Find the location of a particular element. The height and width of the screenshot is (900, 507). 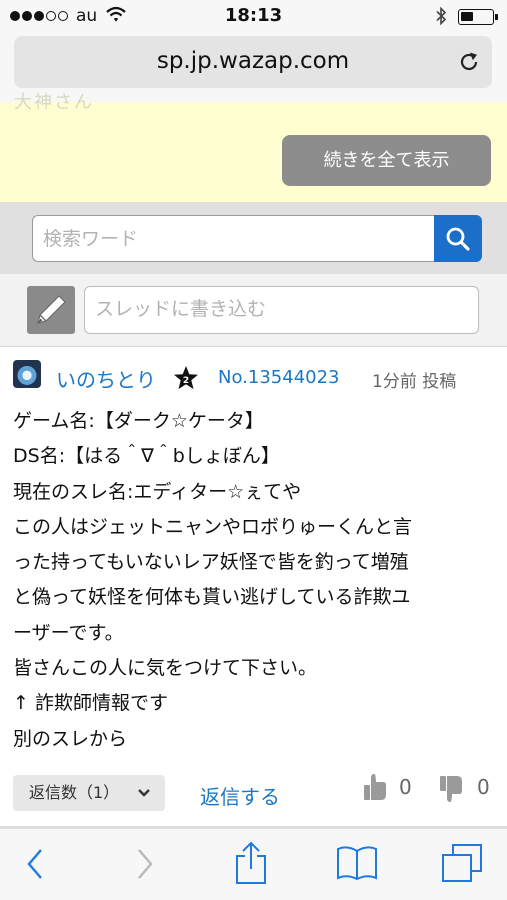

search-icon is located at coordinates (458, 239).